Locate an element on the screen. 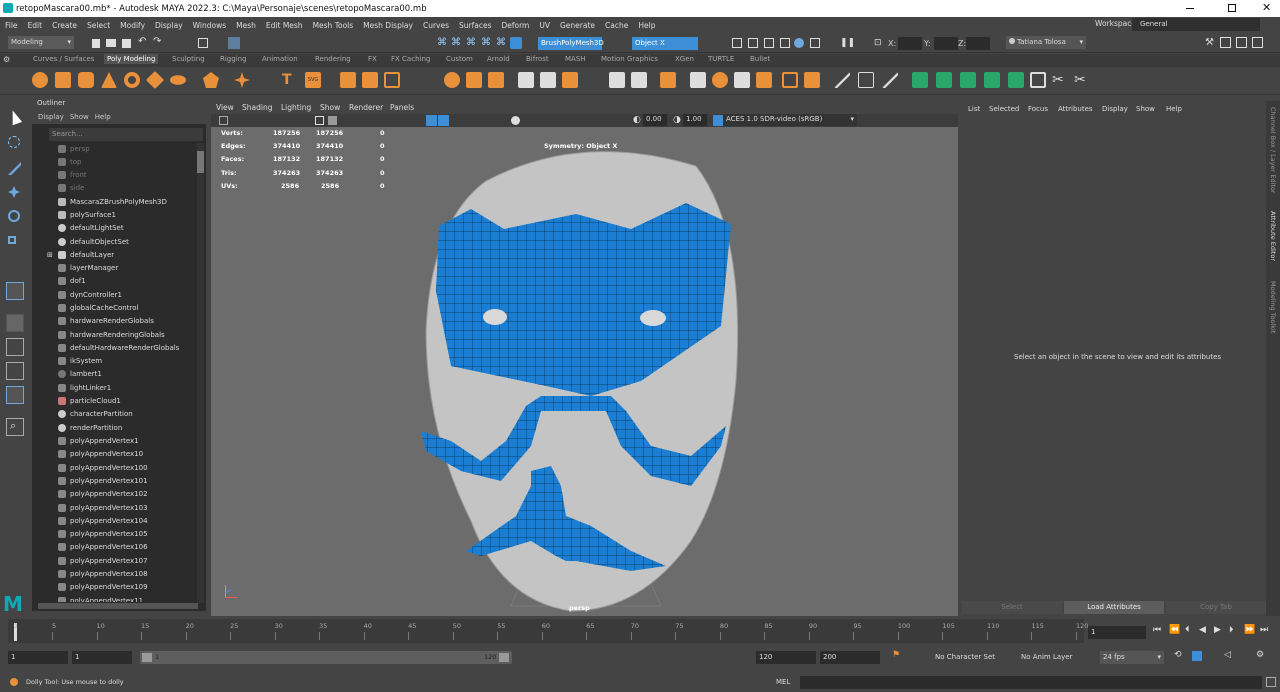 The width and height of the screenshot is (1280, 692). select-hierarchy-icon is located at coordinates (203, 43).